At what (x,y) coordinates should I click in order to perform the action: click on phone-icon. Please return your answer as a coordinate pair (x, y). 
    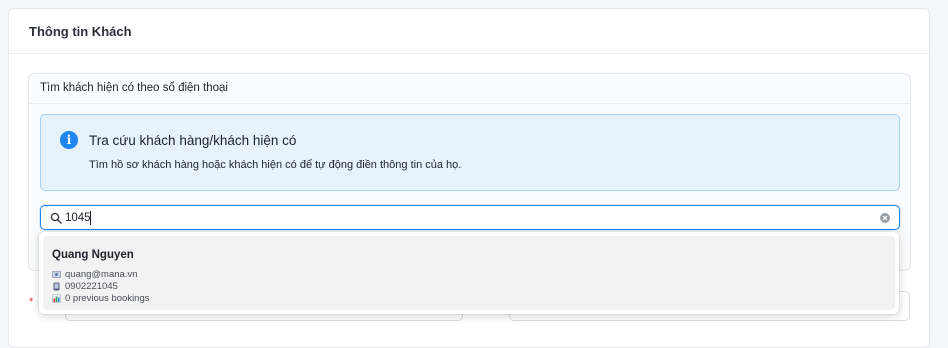
    Looking at the image, I should click on (56, 286).